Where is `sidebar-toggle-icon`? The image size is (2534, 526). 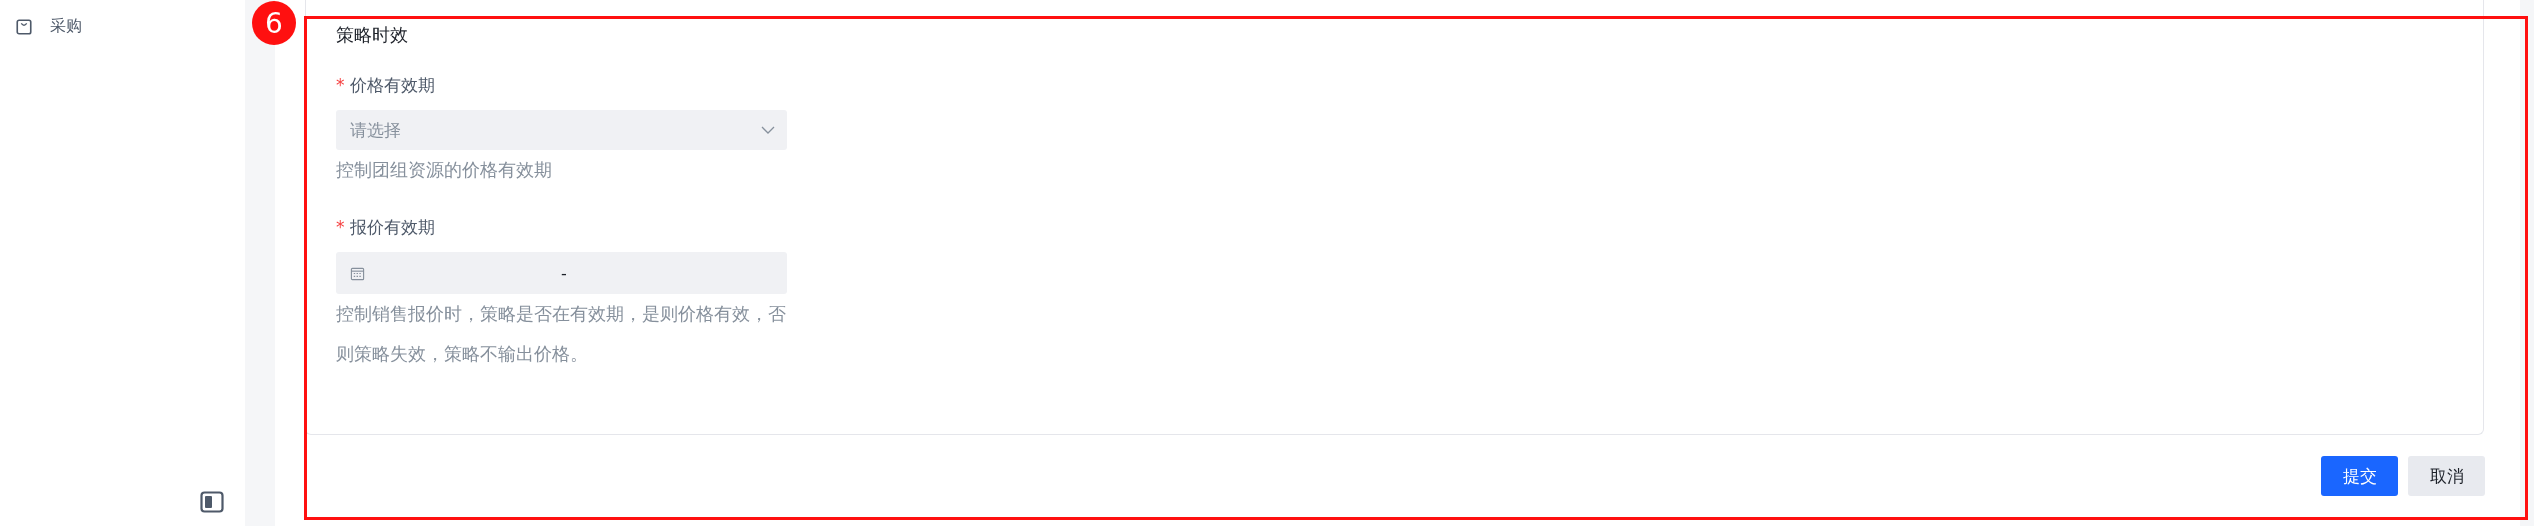 sidebar-toggle-icon is located at coordinates (212, 502).